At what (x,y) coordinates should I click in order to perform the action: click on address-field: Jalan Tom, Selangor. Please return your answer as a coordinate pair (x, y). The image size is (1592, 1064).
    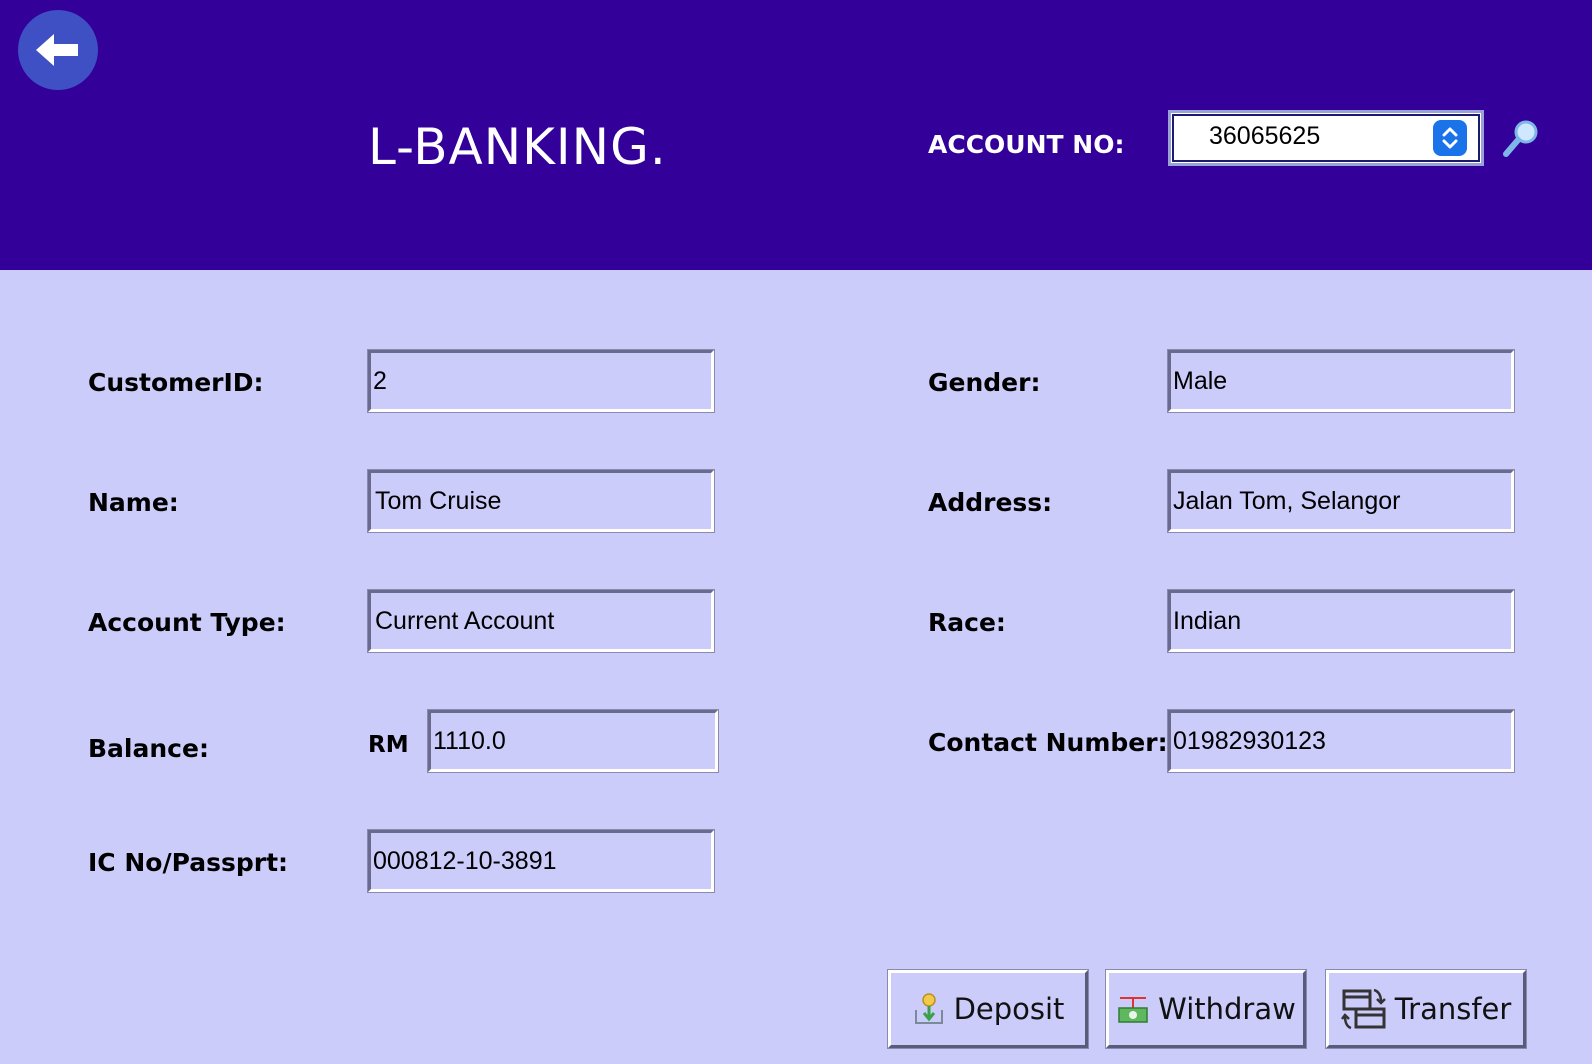
    Looking at the image, I should click on (1341, 501).